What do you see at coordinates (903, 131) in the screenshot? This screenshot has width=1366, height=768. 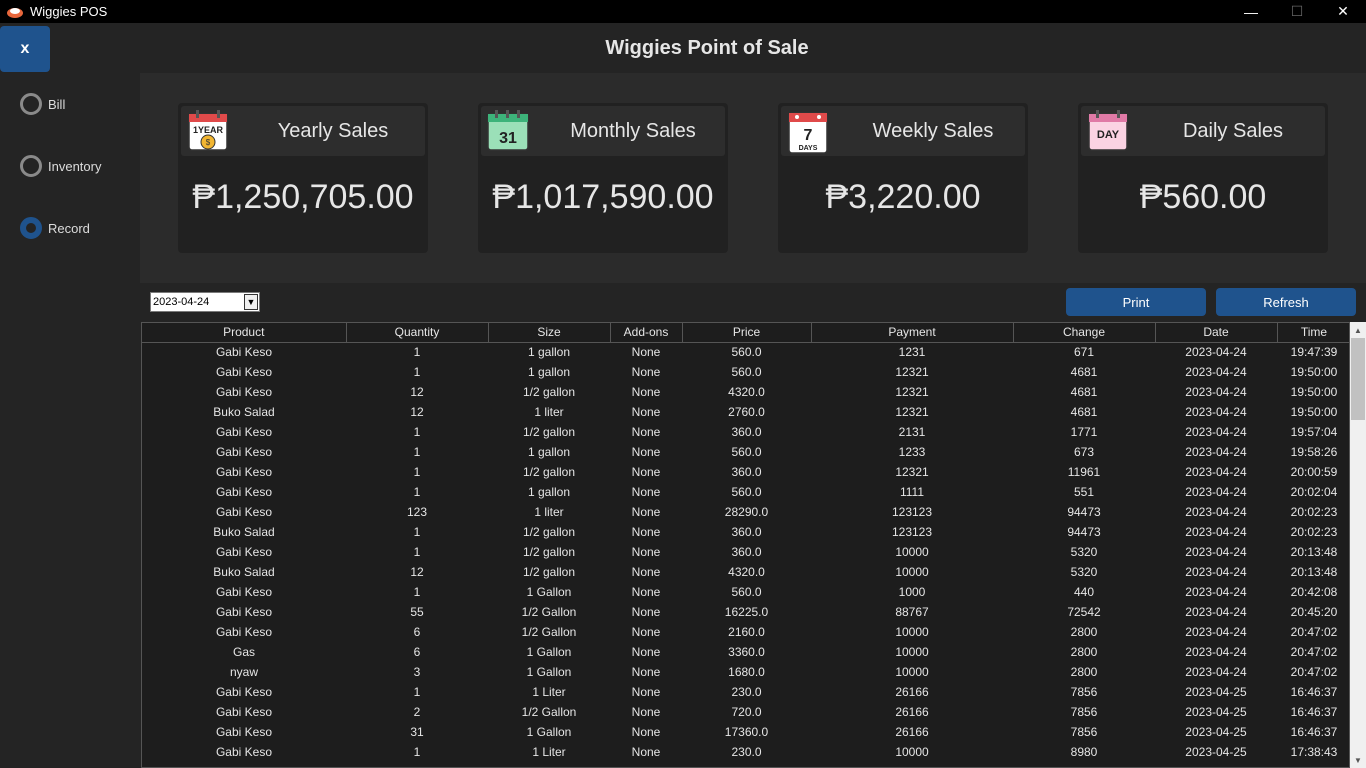 I see `card-header: 7 DAYS Weekly Sales` at bounding box center [903, 131].